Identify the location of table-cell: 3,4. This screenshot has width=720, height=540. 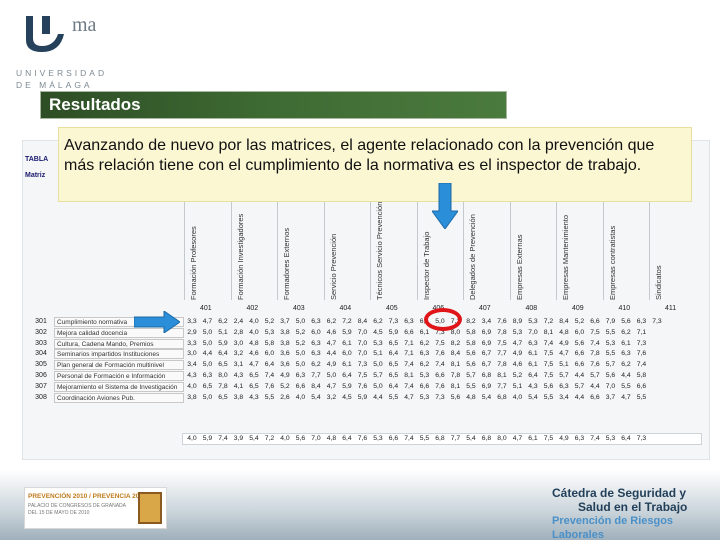
(486, 321).